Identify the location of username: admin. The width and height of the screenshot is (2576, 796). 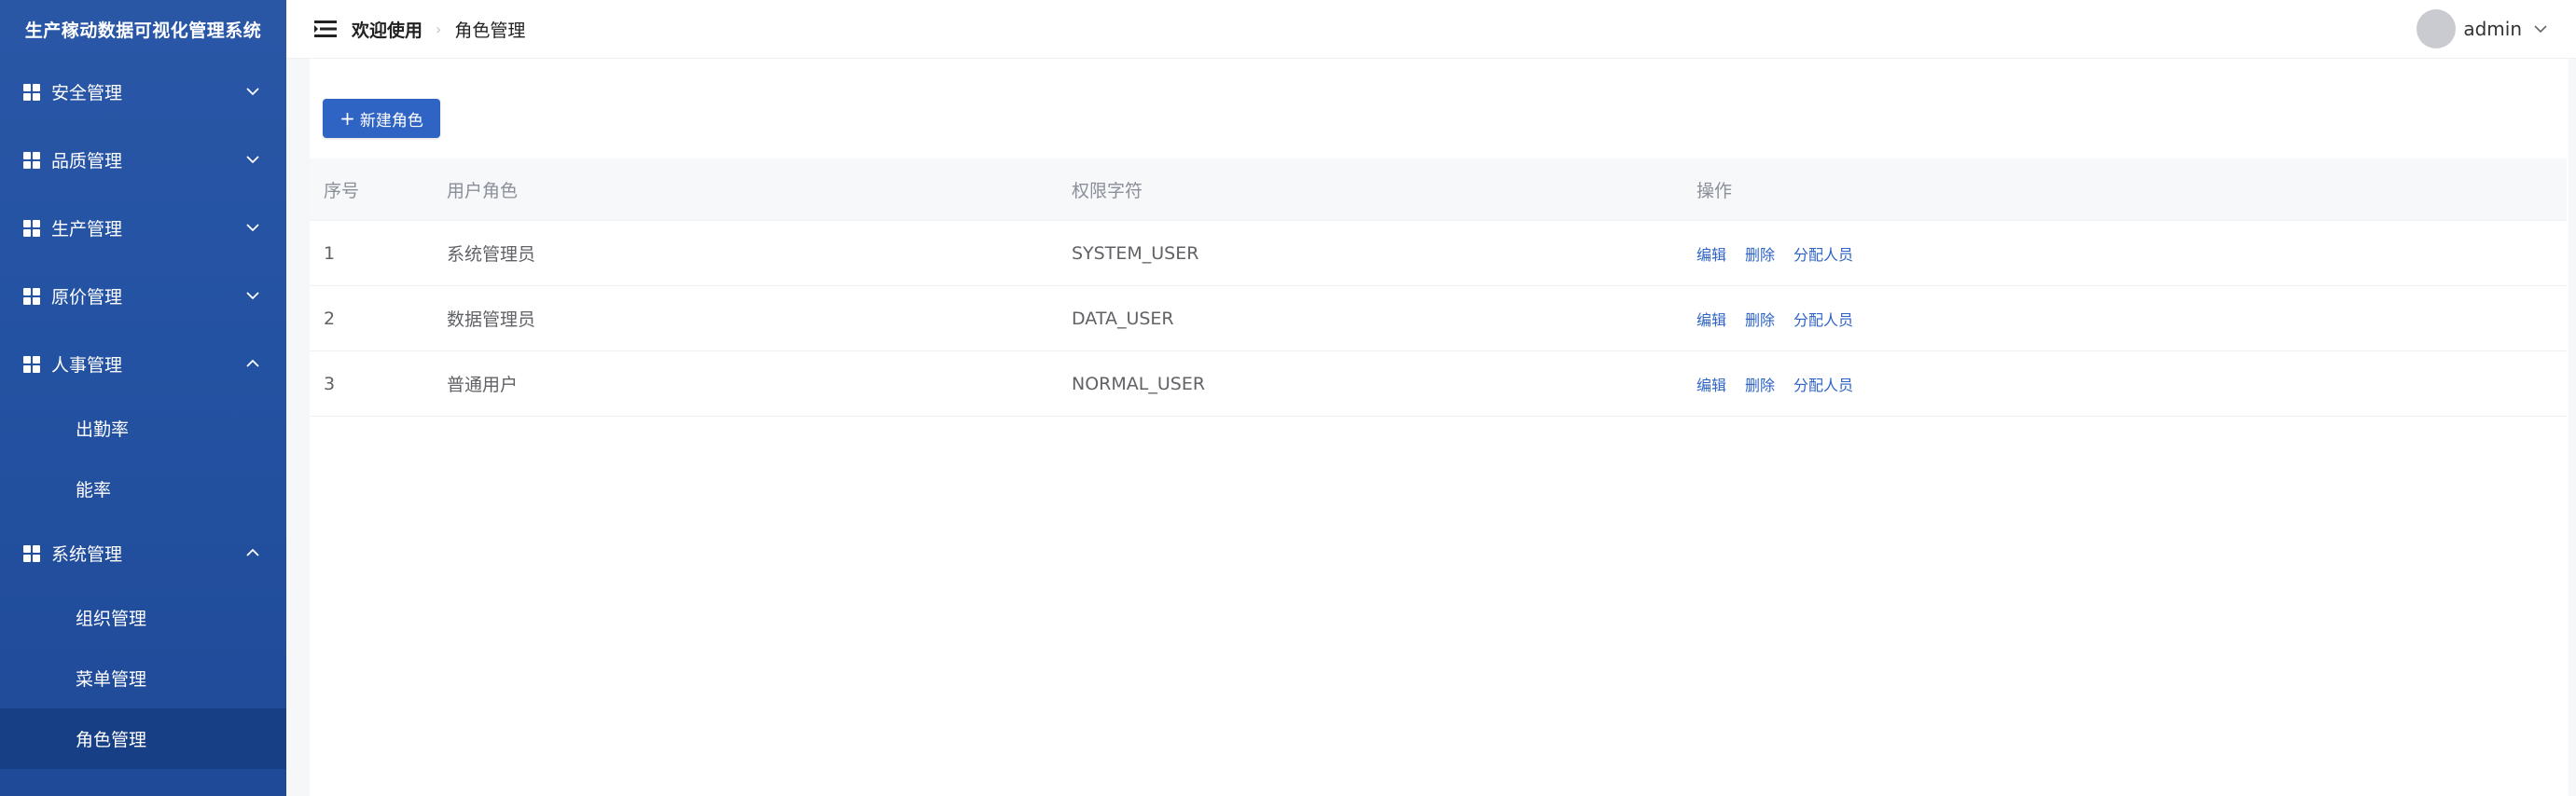
(2492, 29).